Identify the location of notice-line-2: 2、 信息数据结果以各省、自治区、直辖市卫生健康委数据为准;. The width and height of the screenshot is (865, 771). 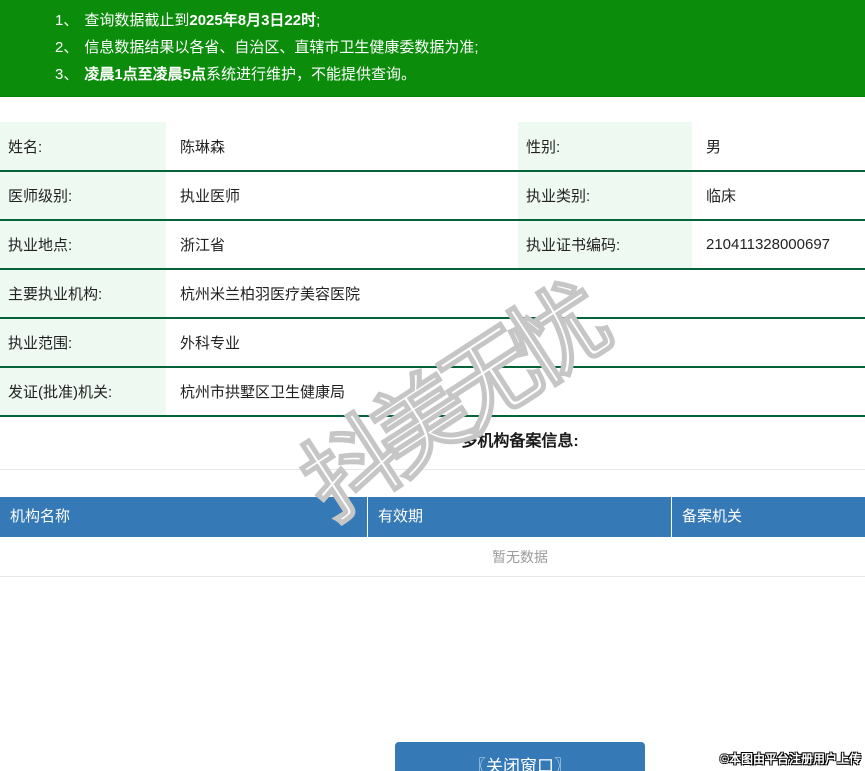
(460, 47).